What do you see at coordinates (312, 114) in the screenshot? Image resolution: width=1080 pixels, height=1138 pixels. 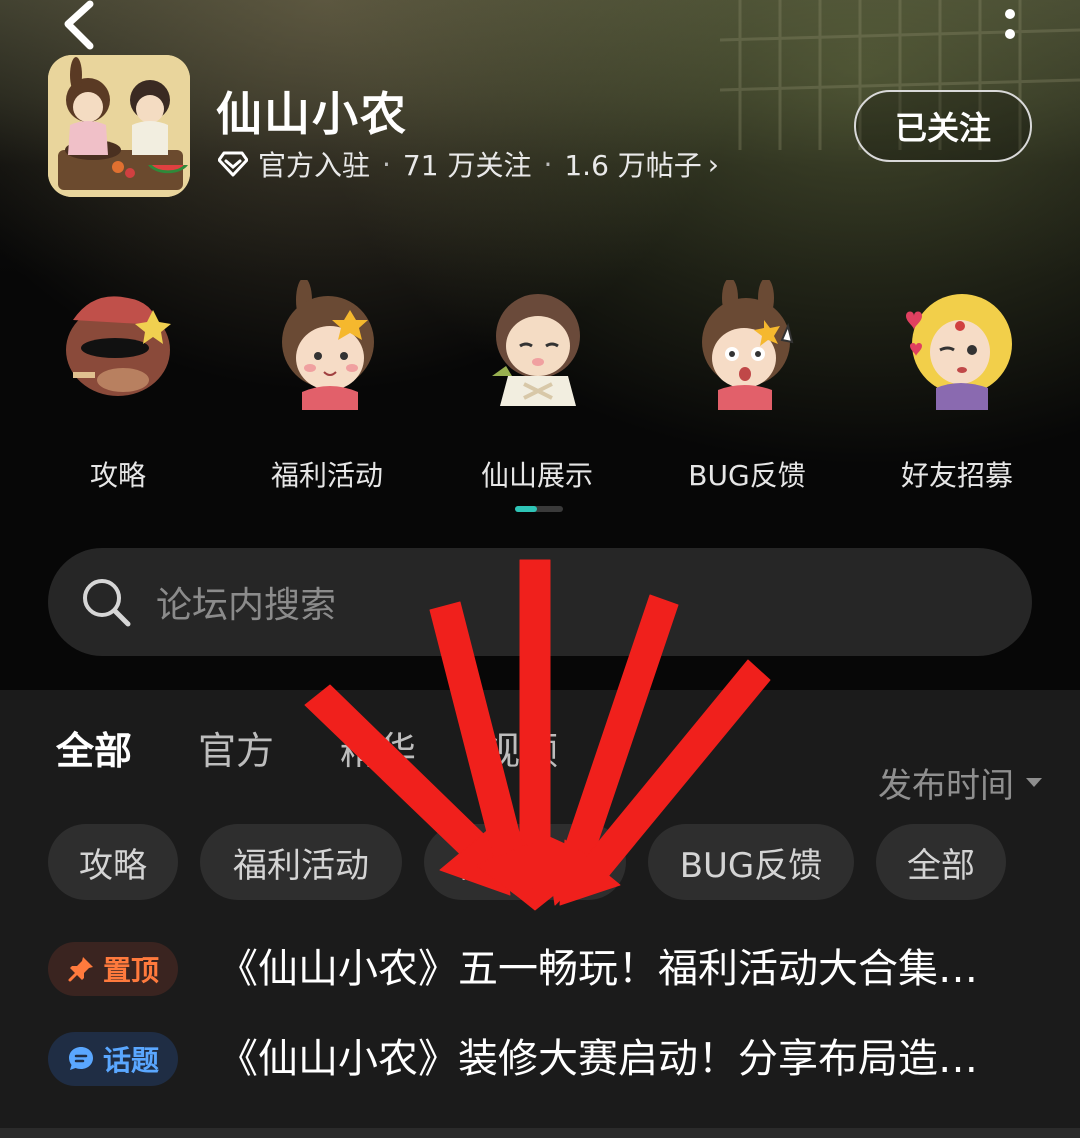 I see `page-title: 仙山小农` at bounding box center [312, 114].